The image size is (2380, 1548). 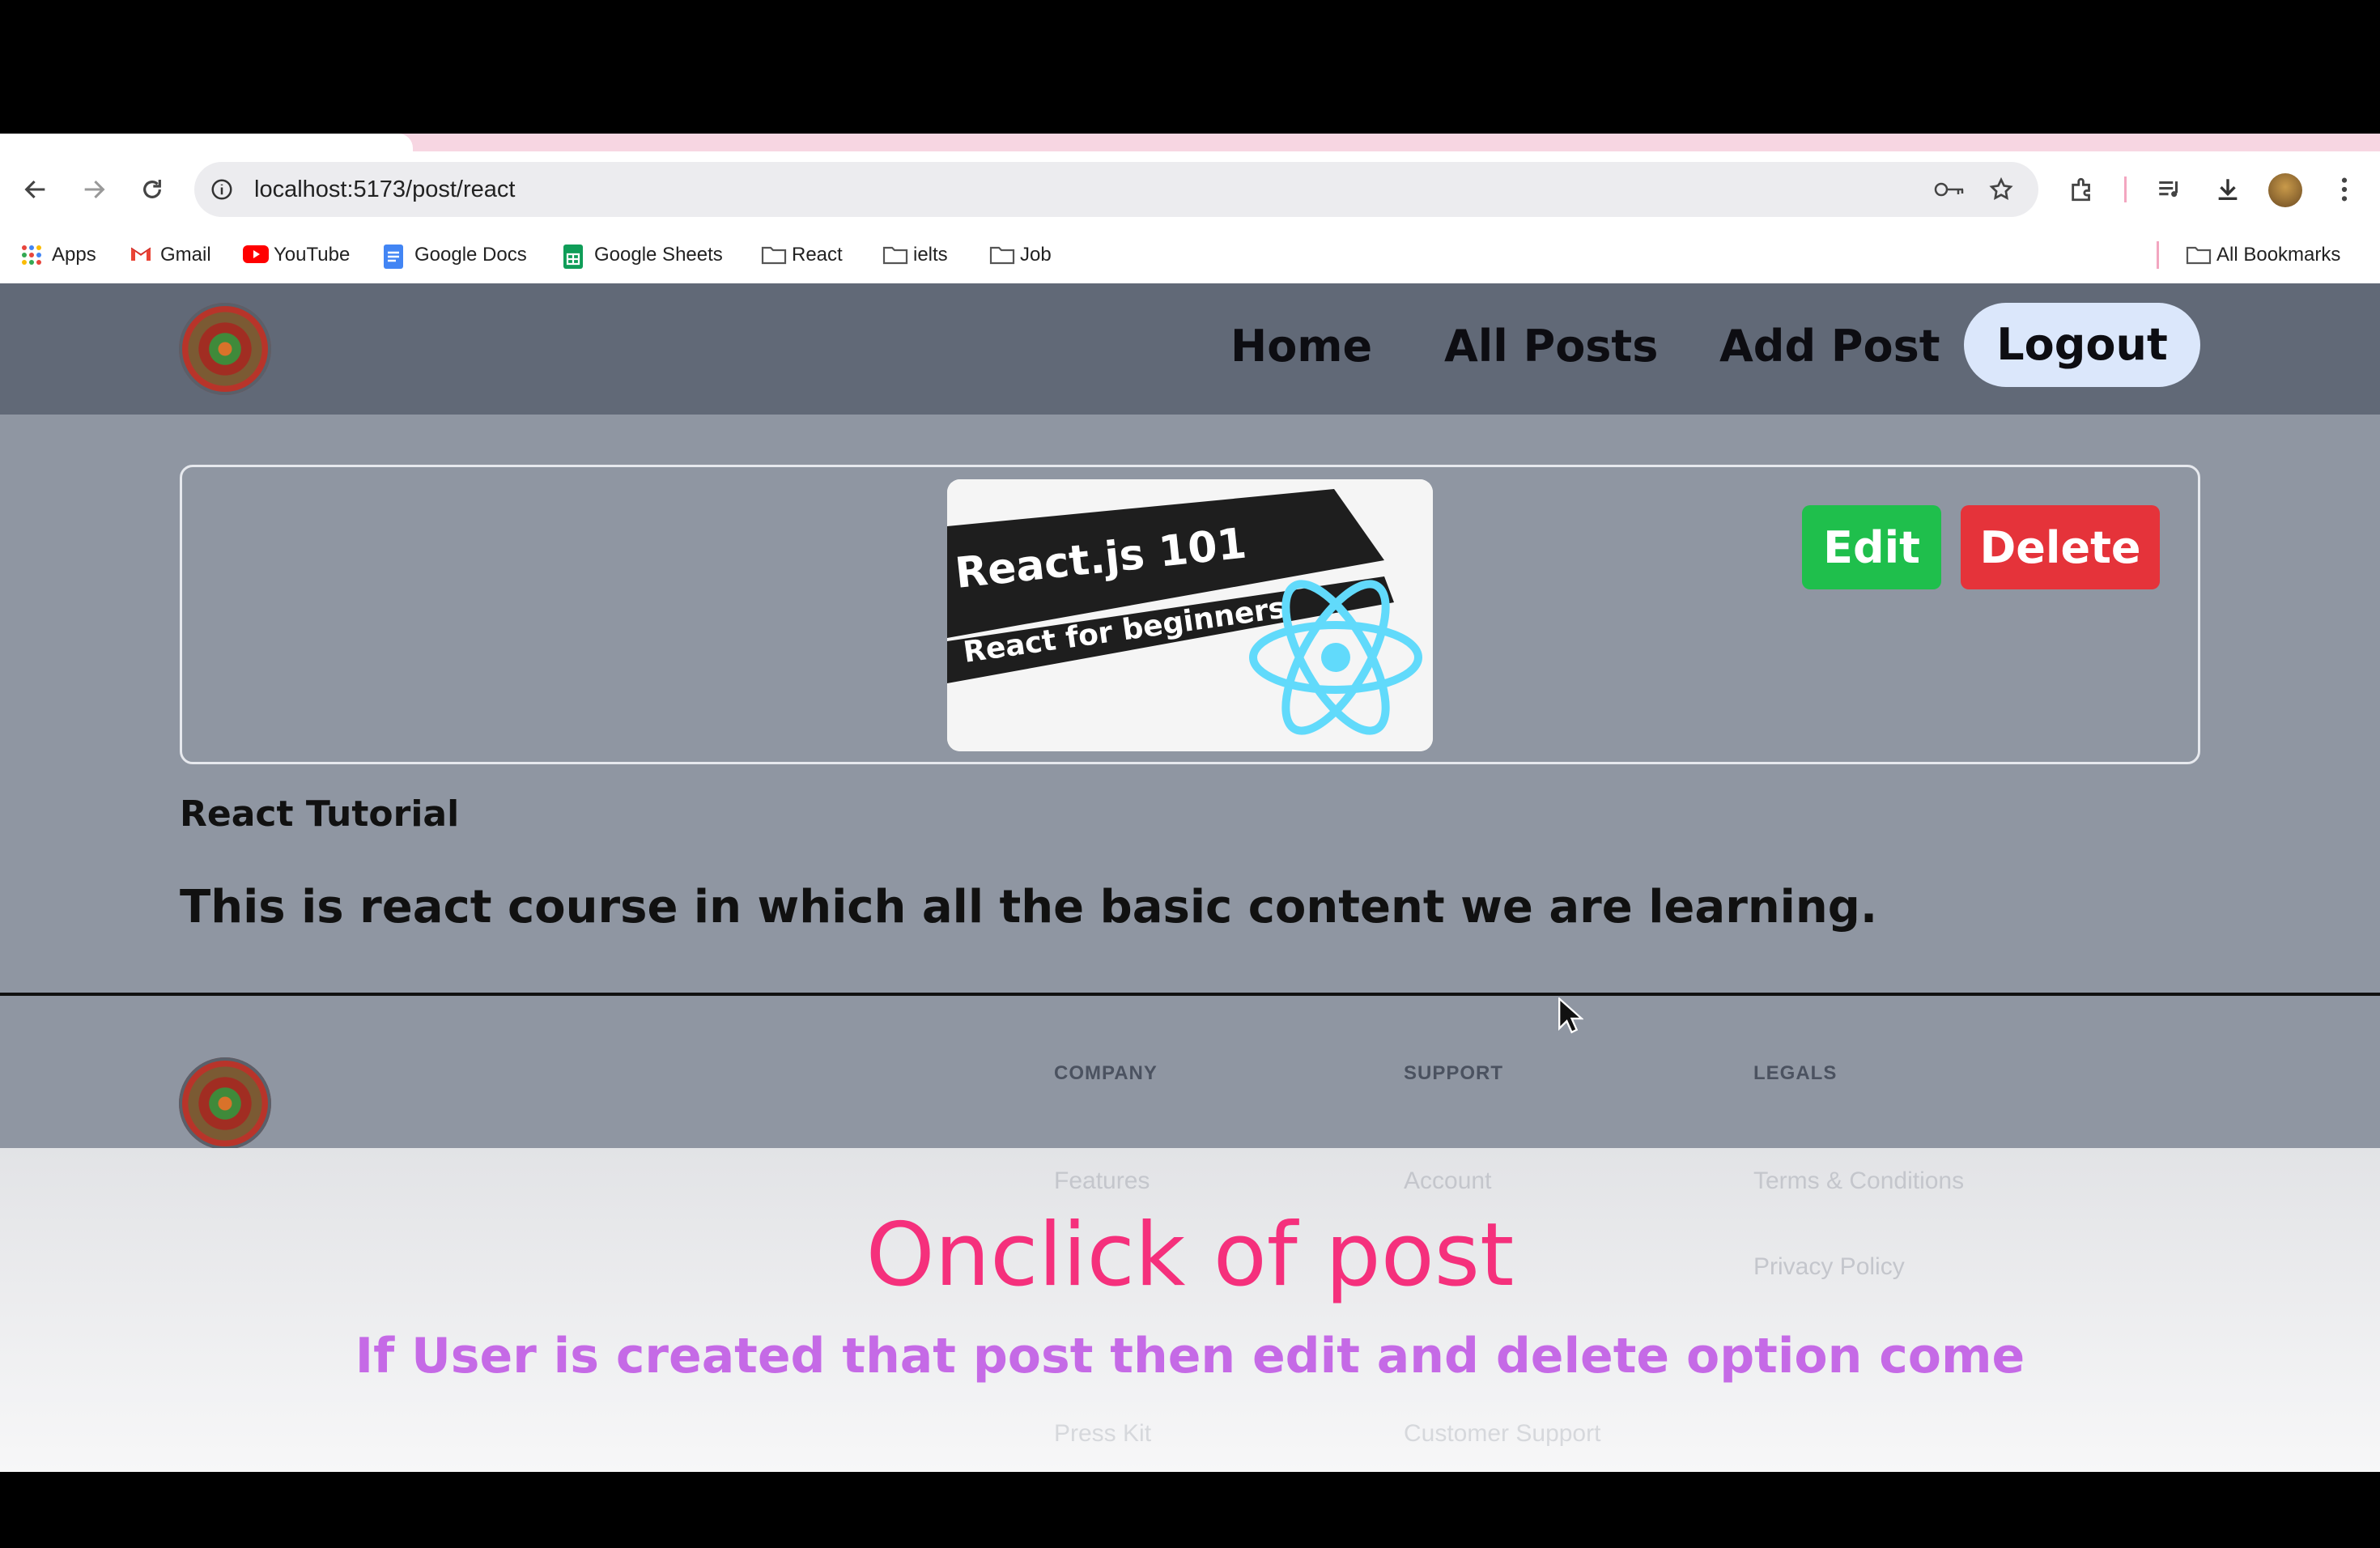 I want to click on footer-heading-company: COMPANY, so click(x=1106, y=1073).